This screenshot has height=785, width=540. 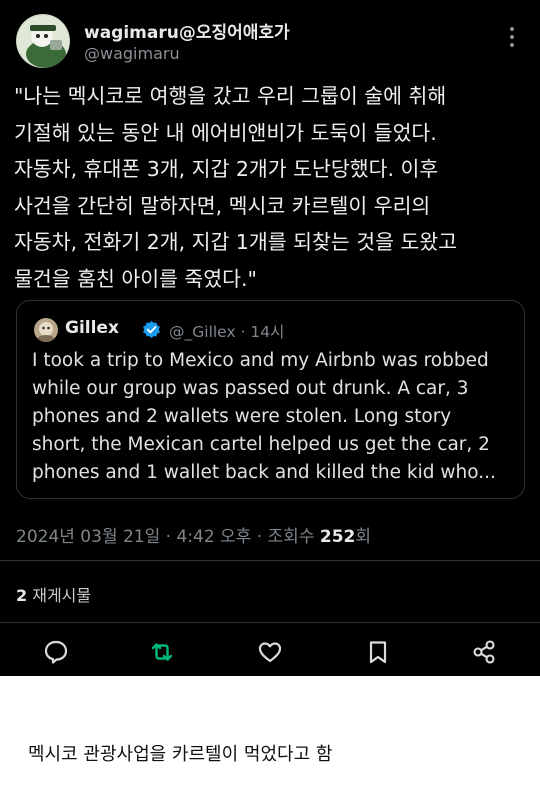 I want to click on tweet-body-line: 자동차, 전화기 2개, 지갑 1개를 되찾는 것을 도왔고, so click(x=236, y=242).